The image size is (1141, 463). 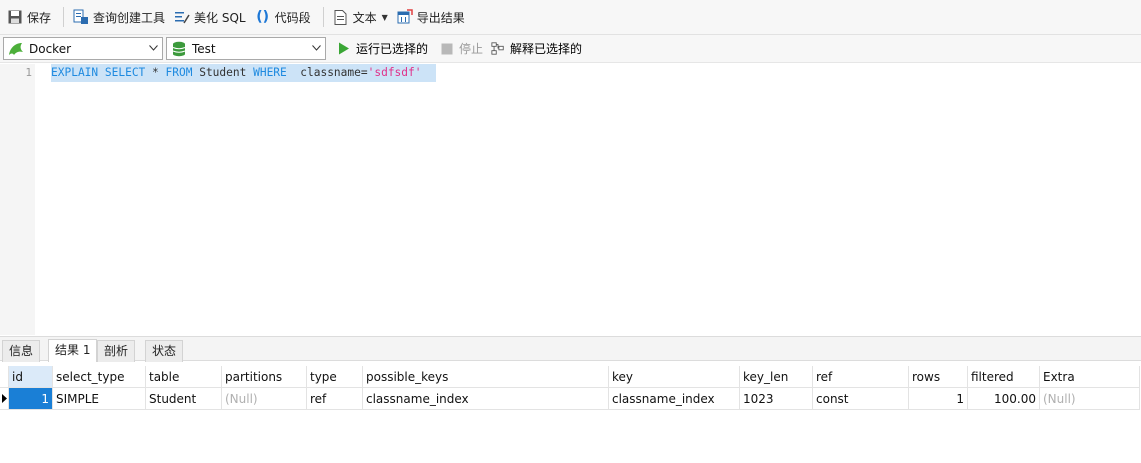 I want to click on main-toolbar: 保存 查询创建工具 美化 SQL () 代码段 文本 ▼ 导出结果, so click(x=570, y=17).